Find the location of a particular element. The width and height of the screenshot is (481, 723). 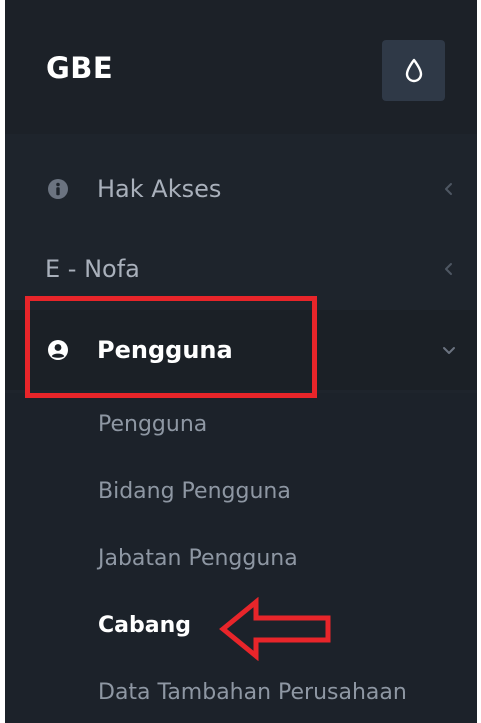

sidebar-item-label: Hak Akses is located at coordinates (159, 189).